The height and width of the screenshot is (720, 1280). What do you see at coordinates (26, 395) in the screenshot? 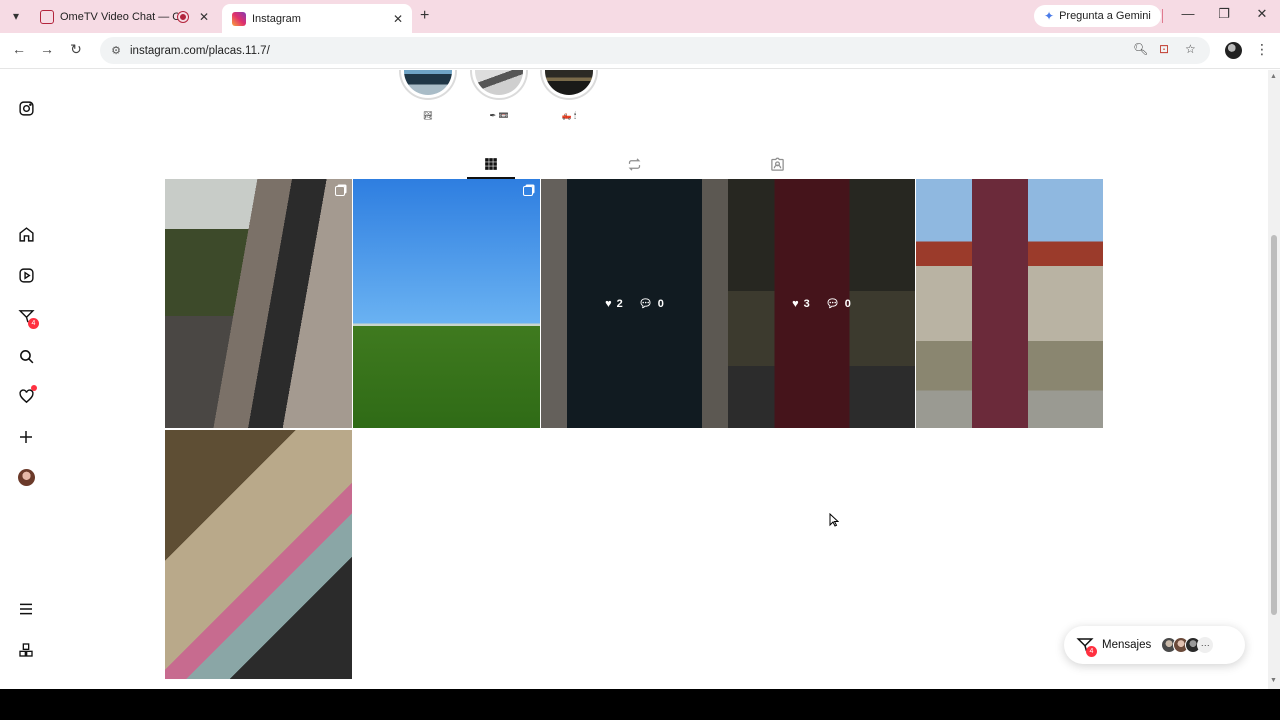
I see `heart-icon` at bounding box center [26, 395].